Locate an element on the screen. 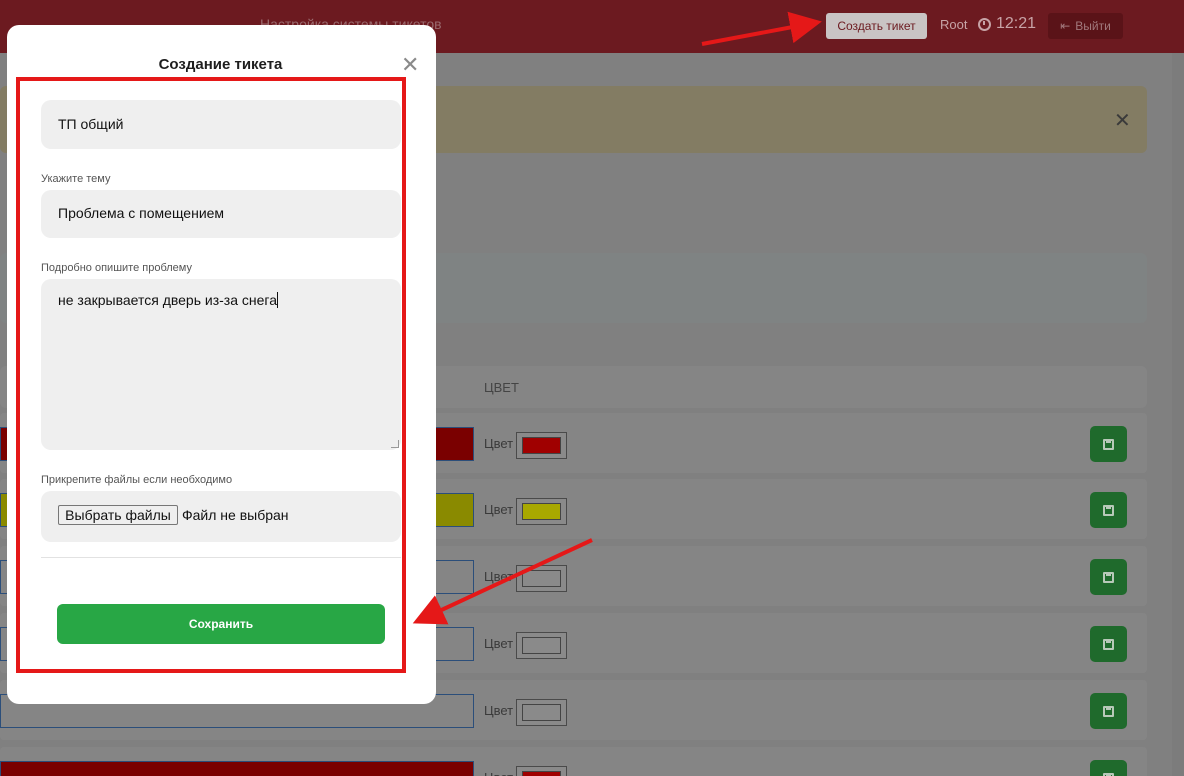 Image resolution: width=1184 pixels, height=776 pixels. arrow-to-create-button is located at coordinates (761, 28).